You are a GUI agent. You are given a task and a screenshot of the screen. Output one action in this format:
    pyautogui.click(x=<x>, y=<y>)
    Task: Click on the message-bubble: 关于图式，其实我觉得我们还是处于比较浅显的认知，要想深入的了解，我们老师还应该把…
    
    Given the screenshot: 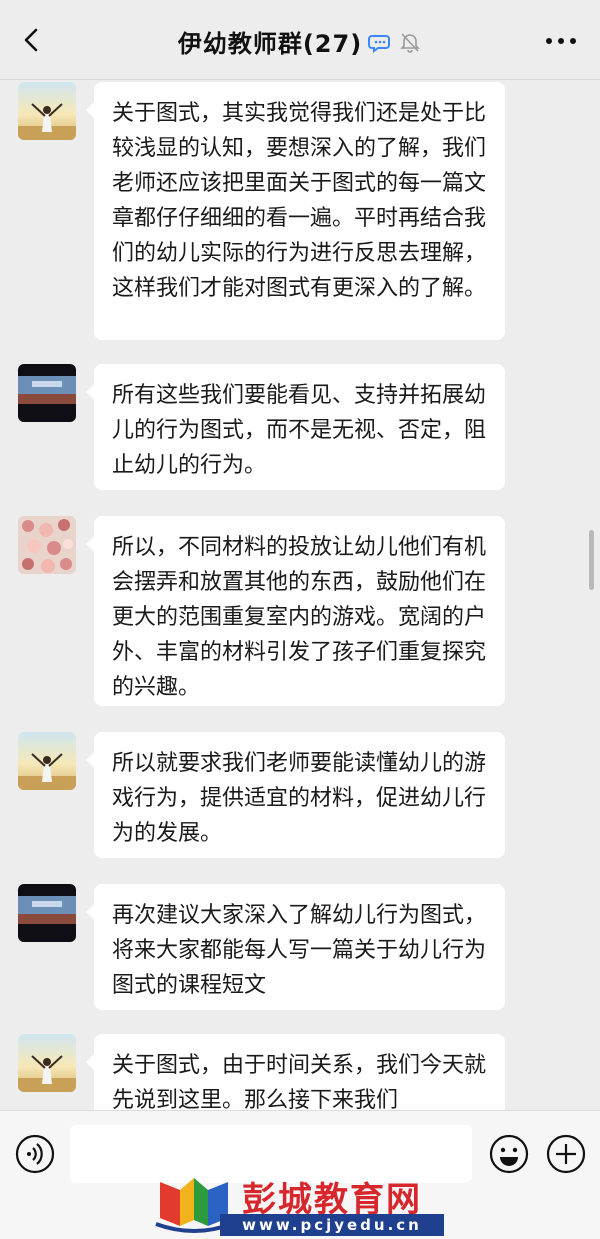 What is the action you would take?
    pyautogui.click(x=295, y=211)
    